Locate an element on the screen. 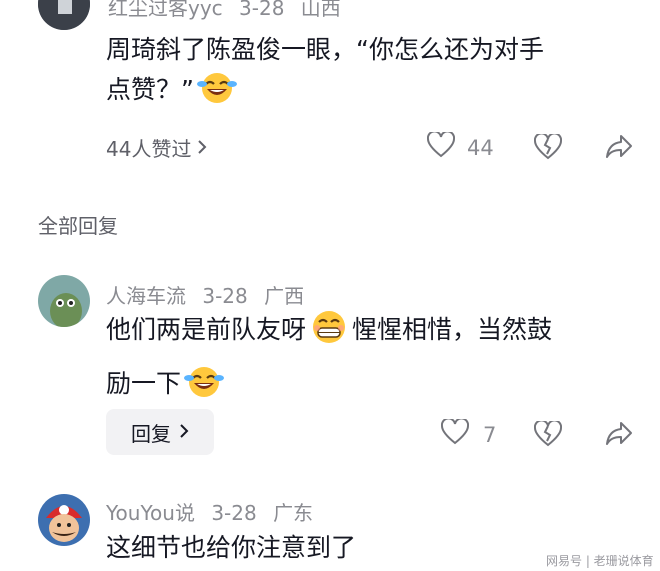 The height and width of the screenshot is (571, 660). comment-location: 山西 is located at coordinates (320, 10).